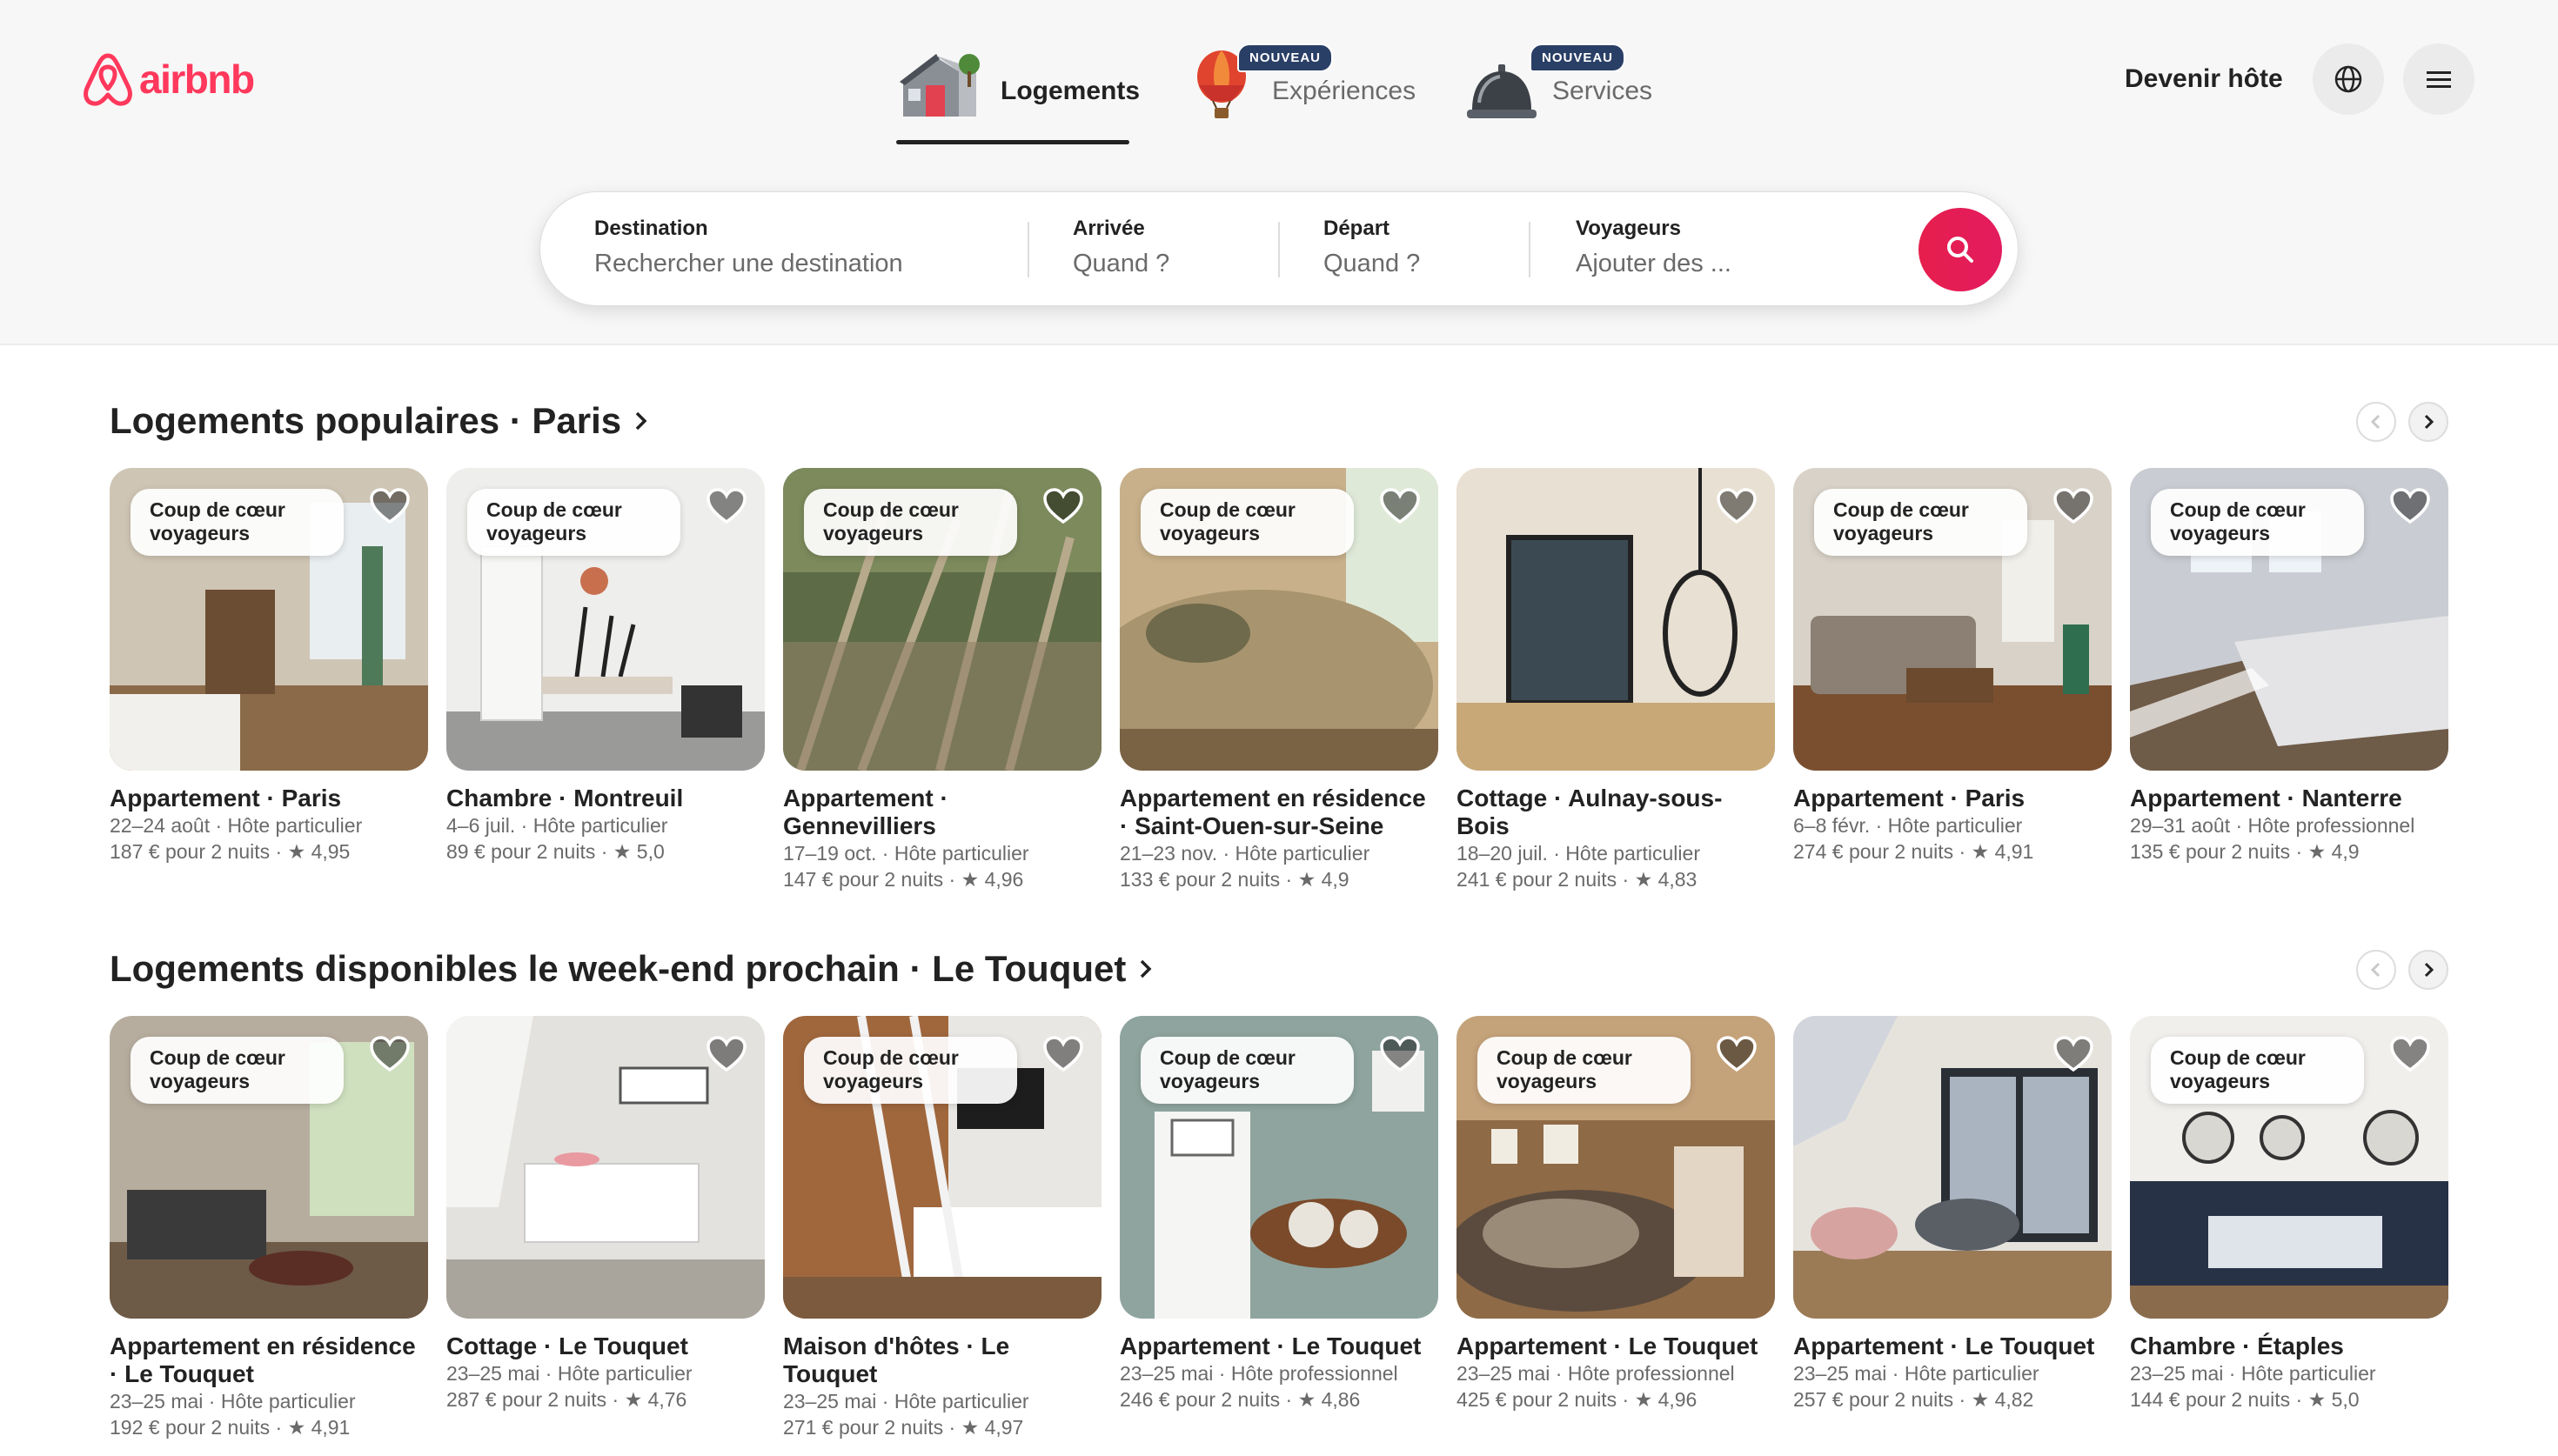  What do you see at coordinates (1234, 879) in the screenshot?
I see `listing-price-rating: 133 € pour 2 nuits · ★ 4,9` at bounding box center [1234, 879].